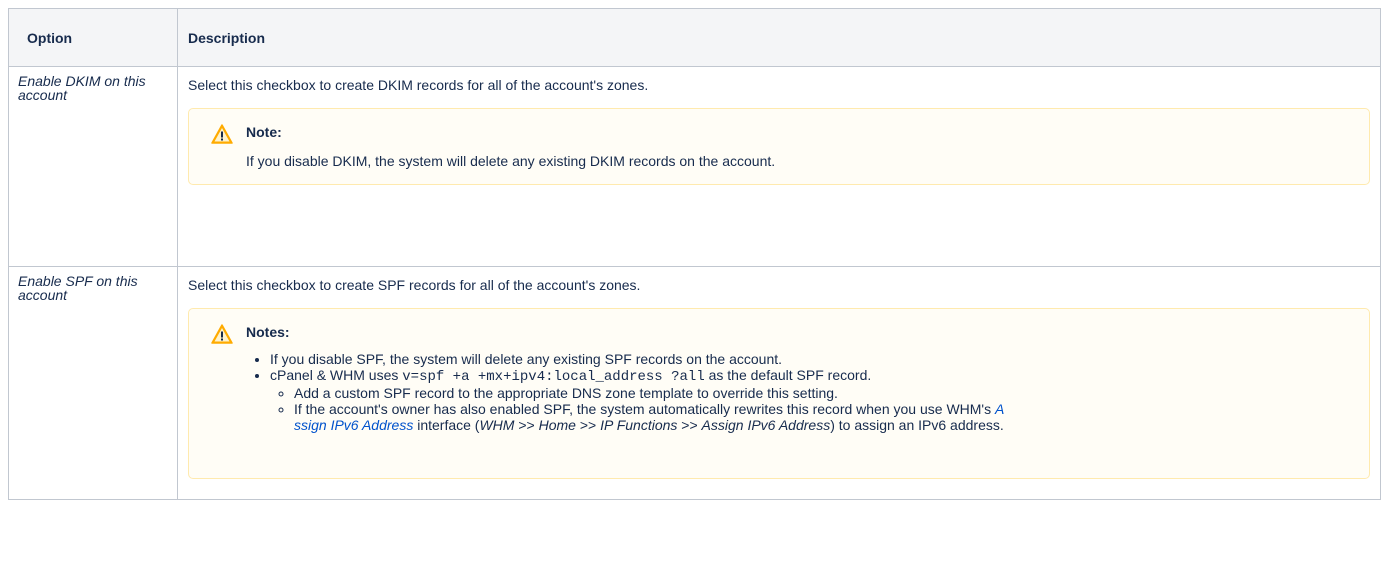  What do you see at coordinates (268, 332) in the screenshot?
I see `notes-title: Notes:` at bounding box center [268, 332].